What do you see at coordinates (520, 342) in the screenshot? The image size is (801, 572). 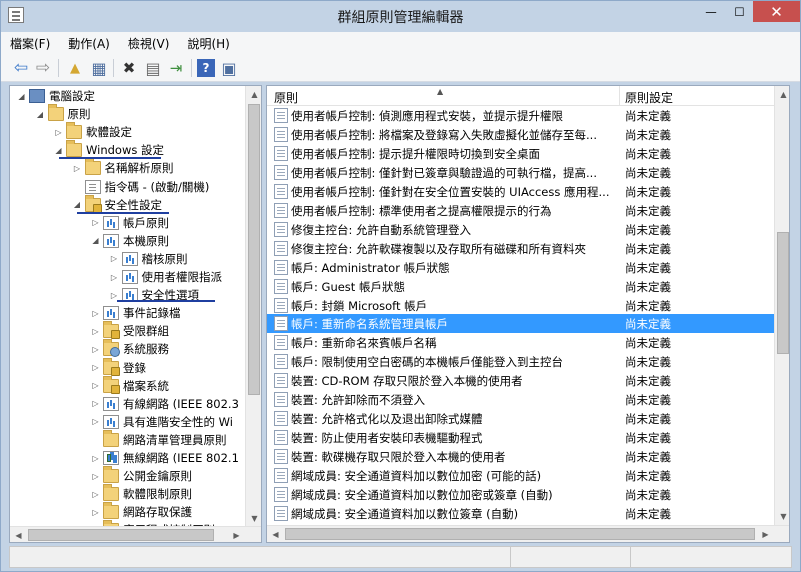 I see `policy-row: 帳戶: 重新命名來賓帳戶名稱 尚未定義` at bounding box center [520, 342].